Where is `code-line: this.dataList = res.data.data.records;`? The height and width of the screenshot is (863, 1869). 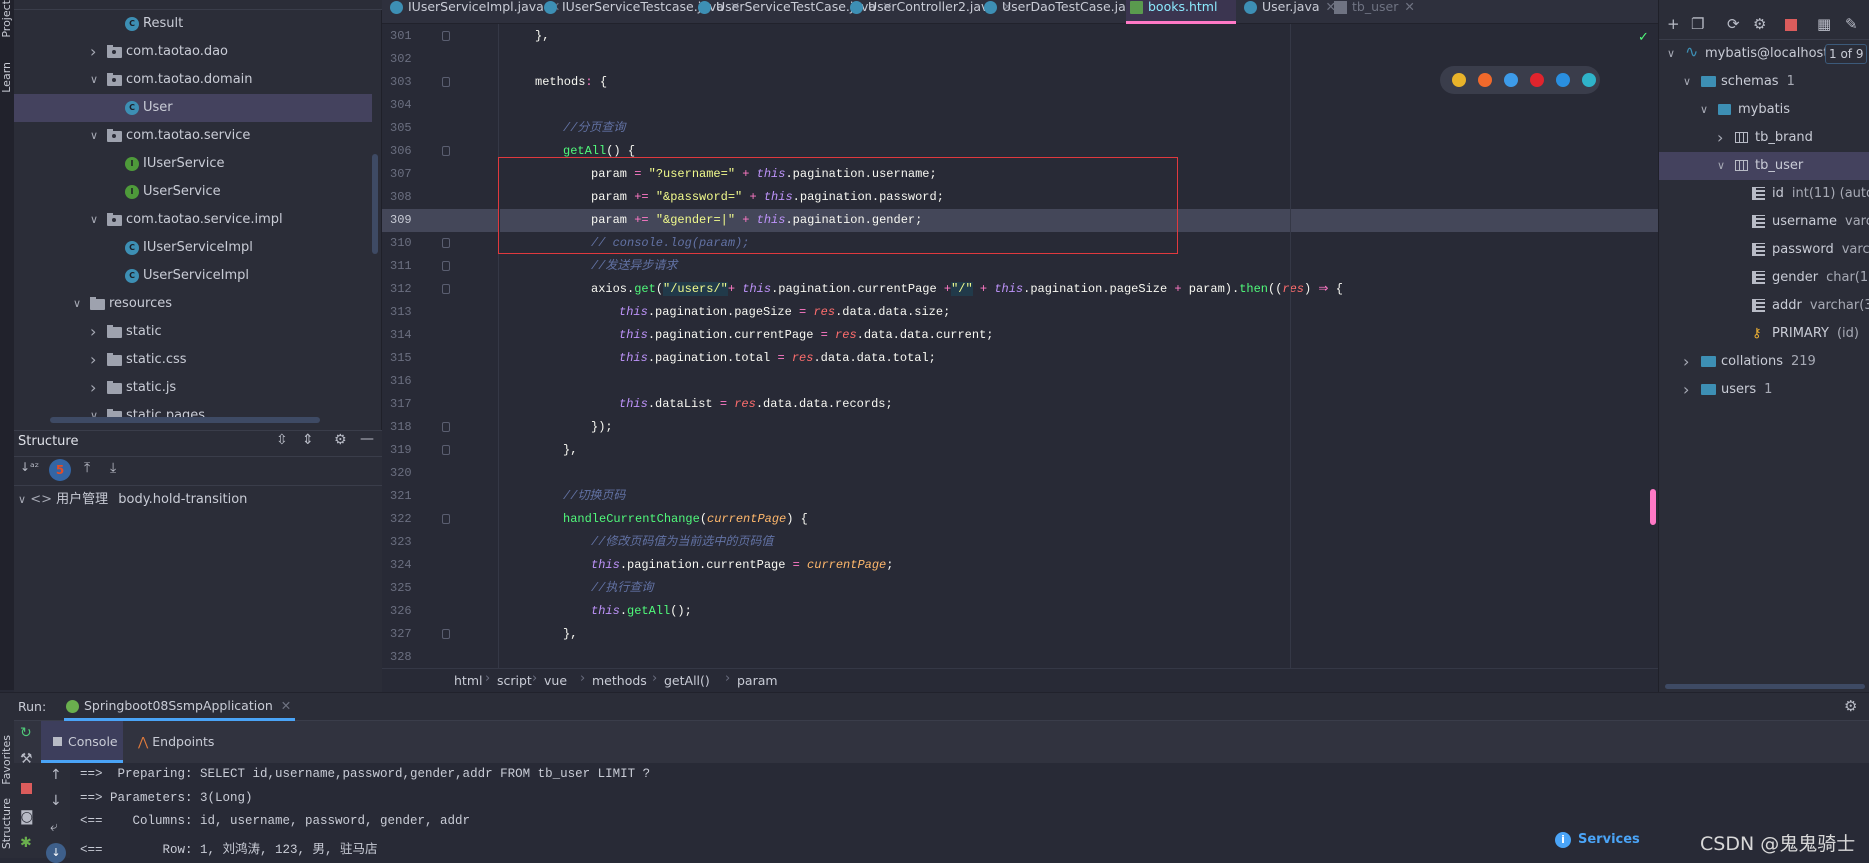
code-line: this.dataList = res.data.data.records; is located at coordinates (1079, 404).